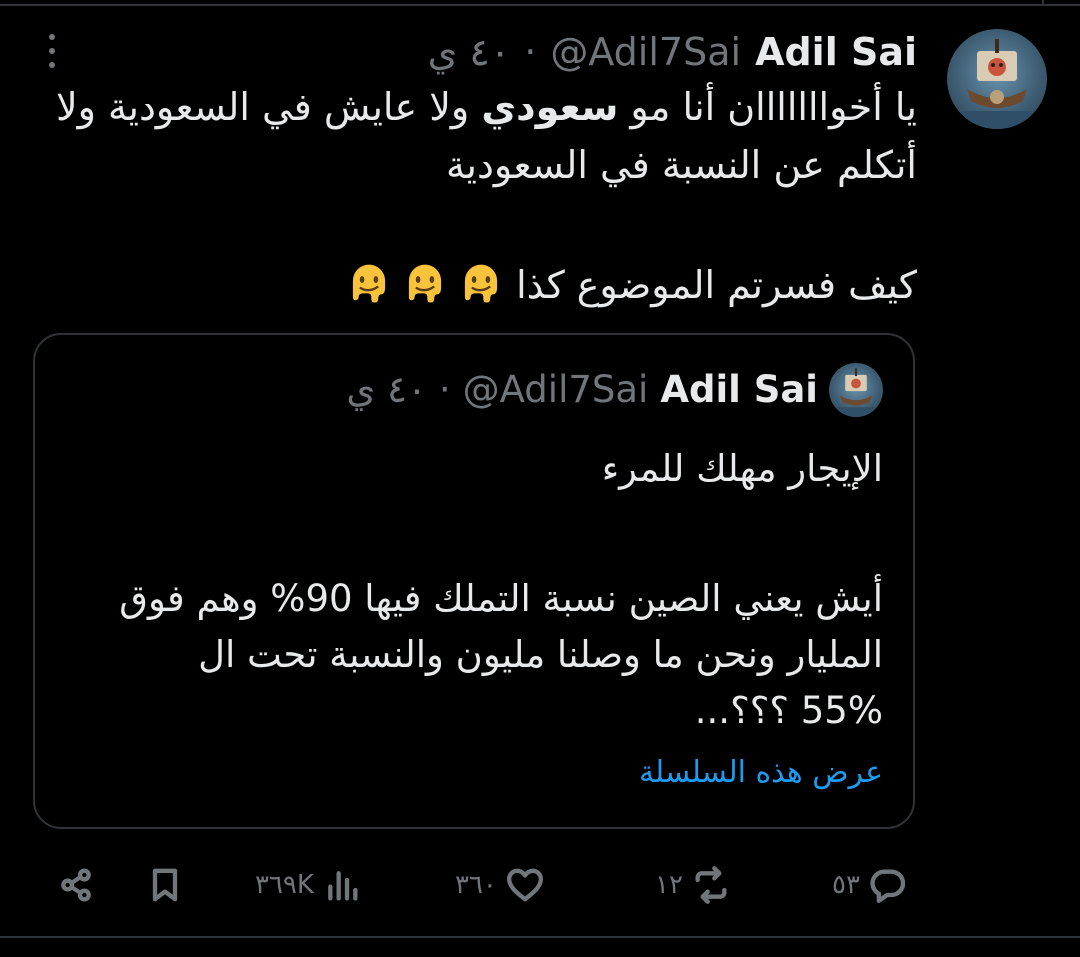 Image resolution: width=1080 pixels, height=957 pixels. I want to click on top-divider, so click(540, 5).